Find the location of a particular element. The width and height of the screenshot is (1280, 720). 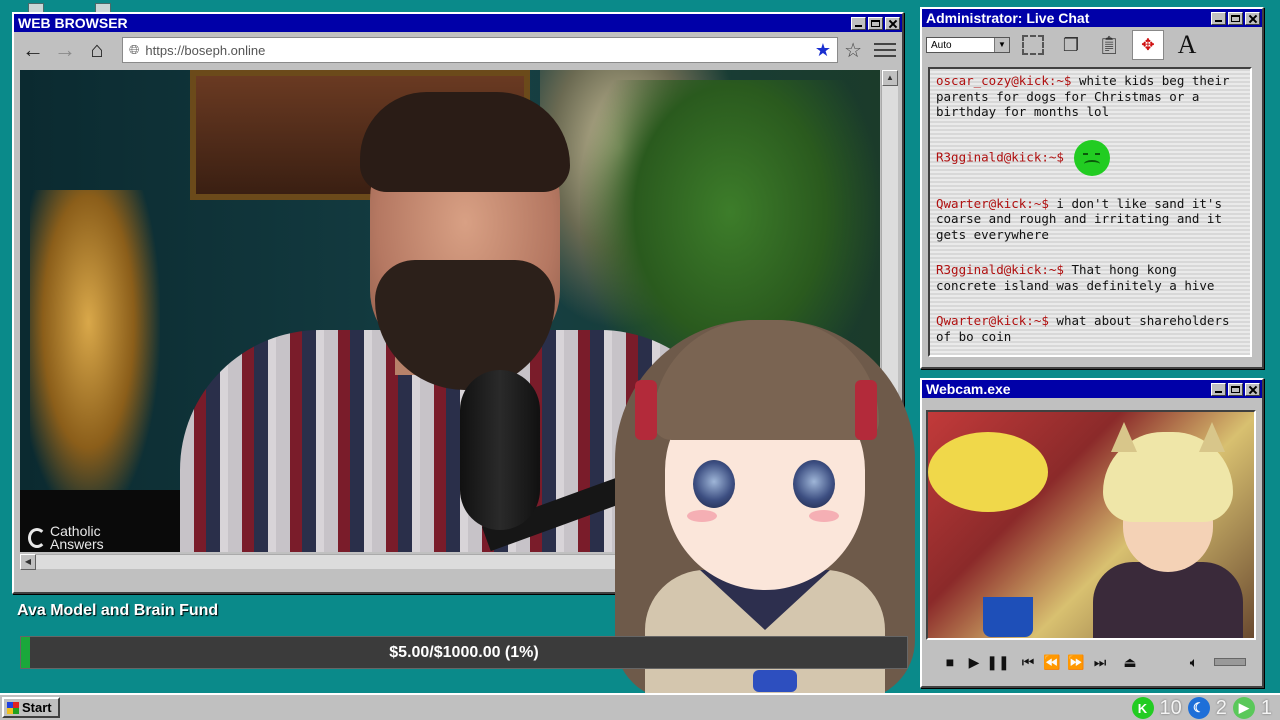

font-icon: A is located at coordinates (1187, 44).